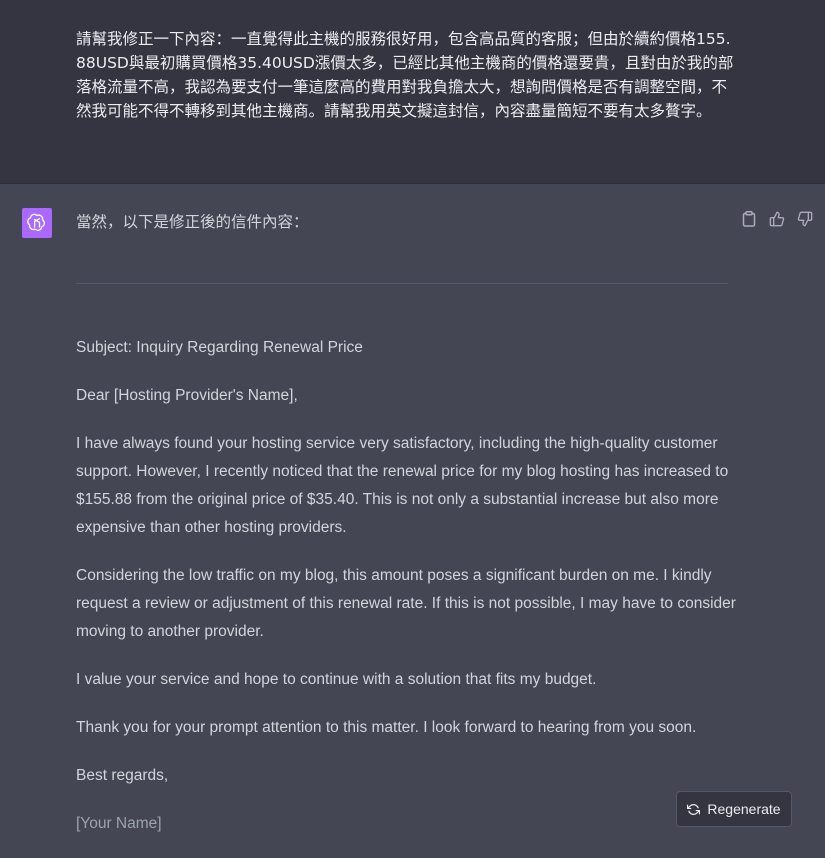 The width and height of the screenshot is (825, 858). I want to click on thumbs-up-icon, so click(777, 219).